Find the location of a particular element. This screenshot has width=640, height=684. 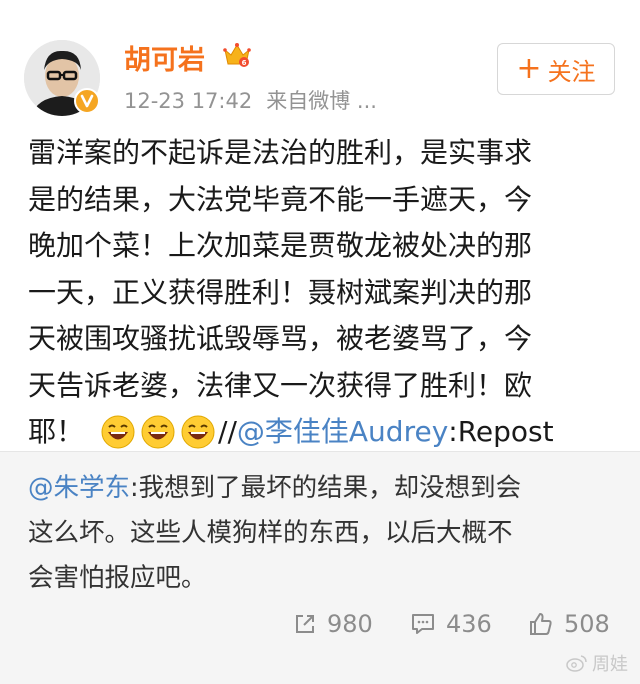

reposted-line: 会害怕报应吧。 is located at coordinates (117, 578).